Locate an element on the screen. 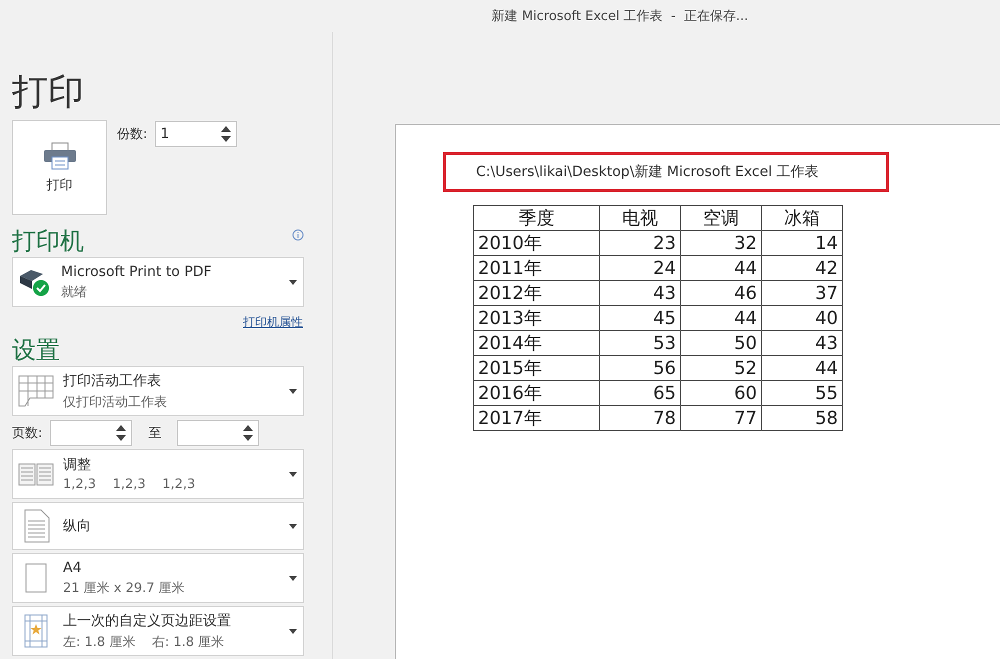 The height and width of the screenshot is (659, 1000). print-button: 打印 is located at coordinates (59, 167).